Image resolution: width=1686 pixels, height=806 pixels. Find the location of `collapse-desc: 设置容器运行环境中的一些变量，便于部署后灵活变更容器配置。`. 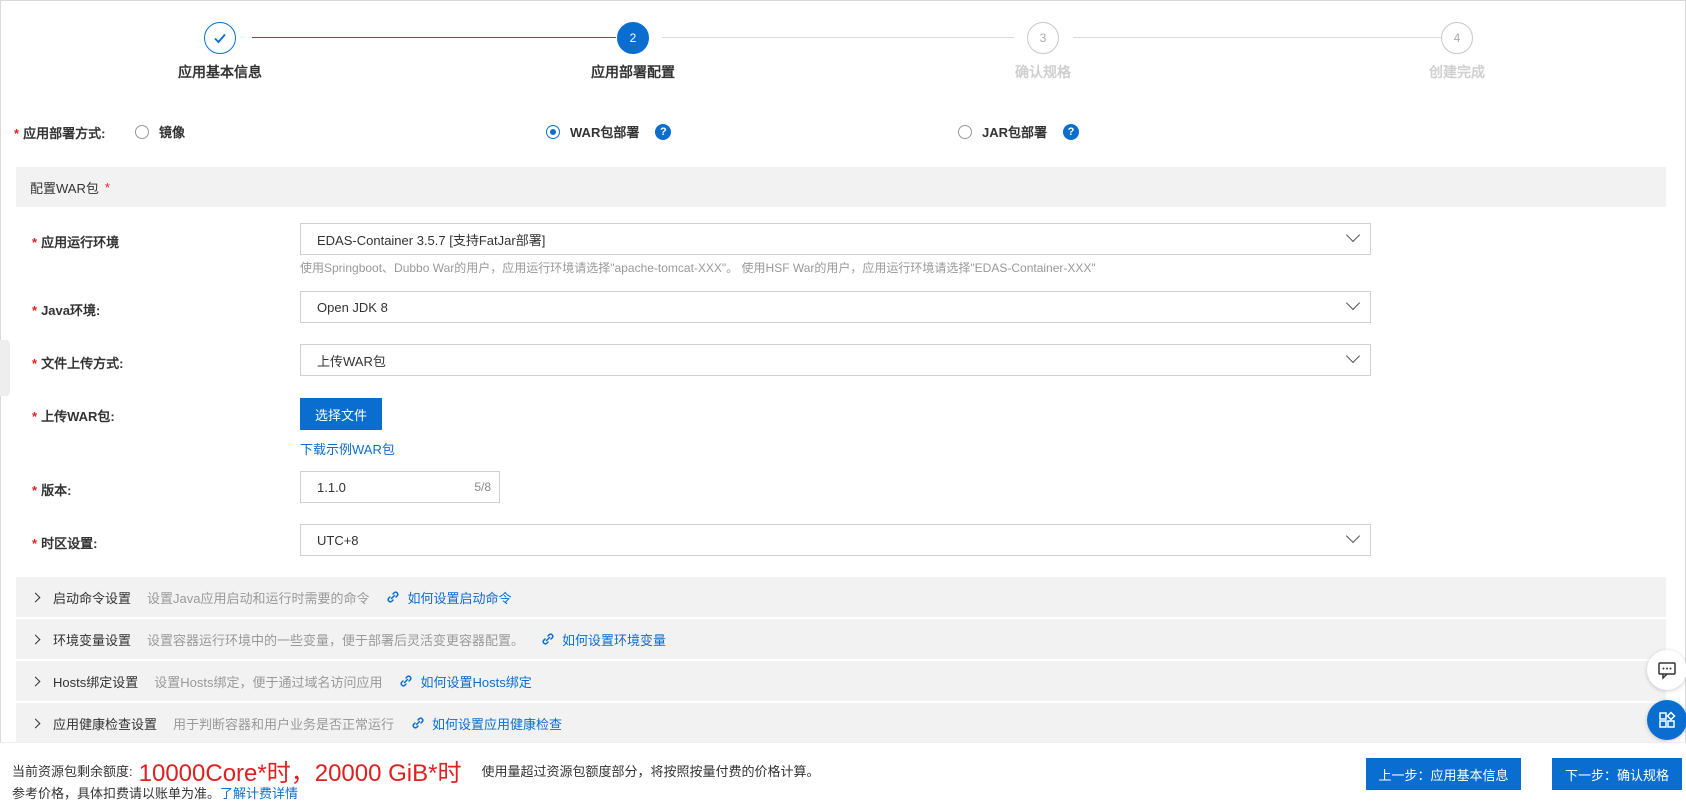

collapse-desc: 设置容器运行环境中的一些变量，便于部署后灵活变更容器配置。 is located at coordinates (336, 640).